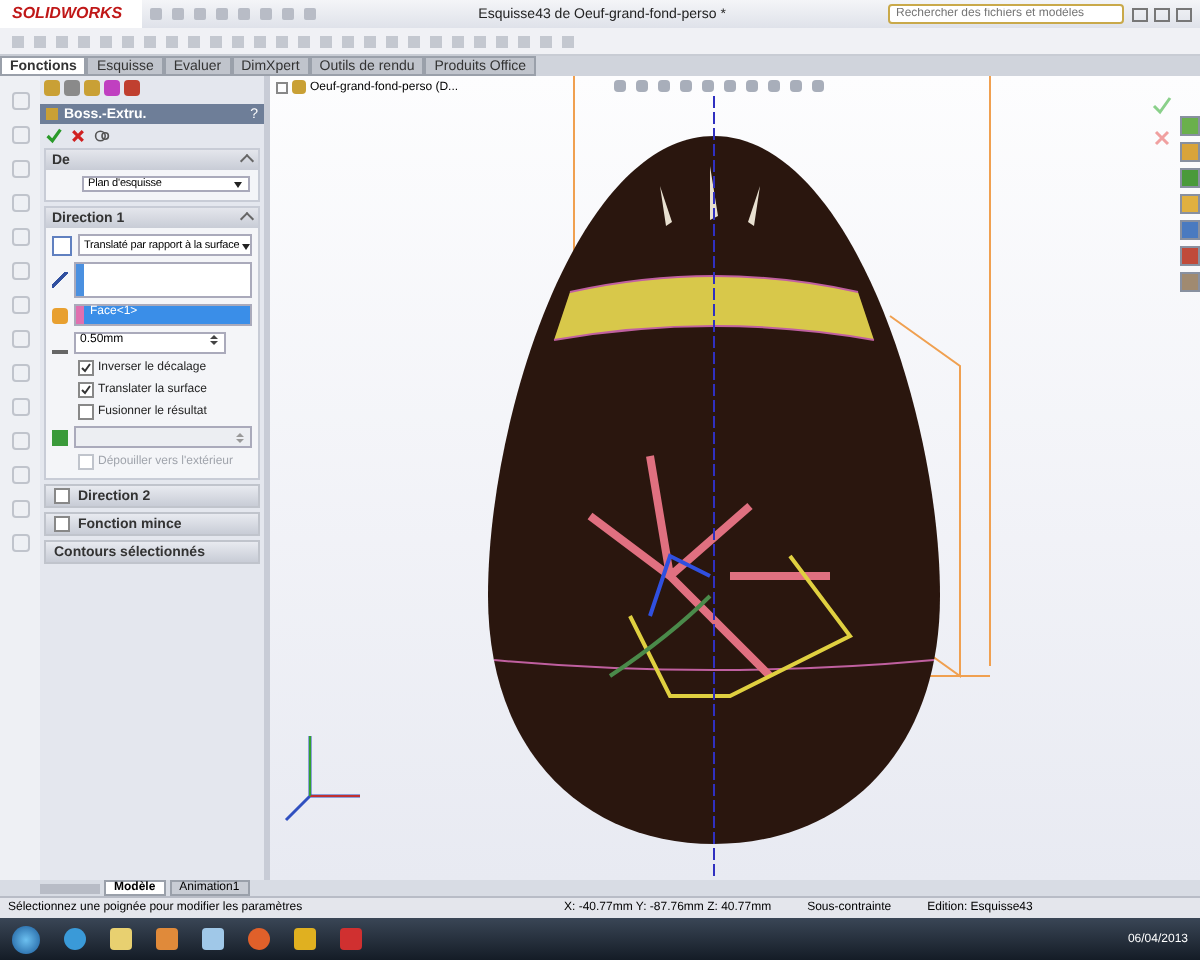  Describe the element at coordinates (62, 245) in the screenshot. I see `reverse-direction-icon` at that location.